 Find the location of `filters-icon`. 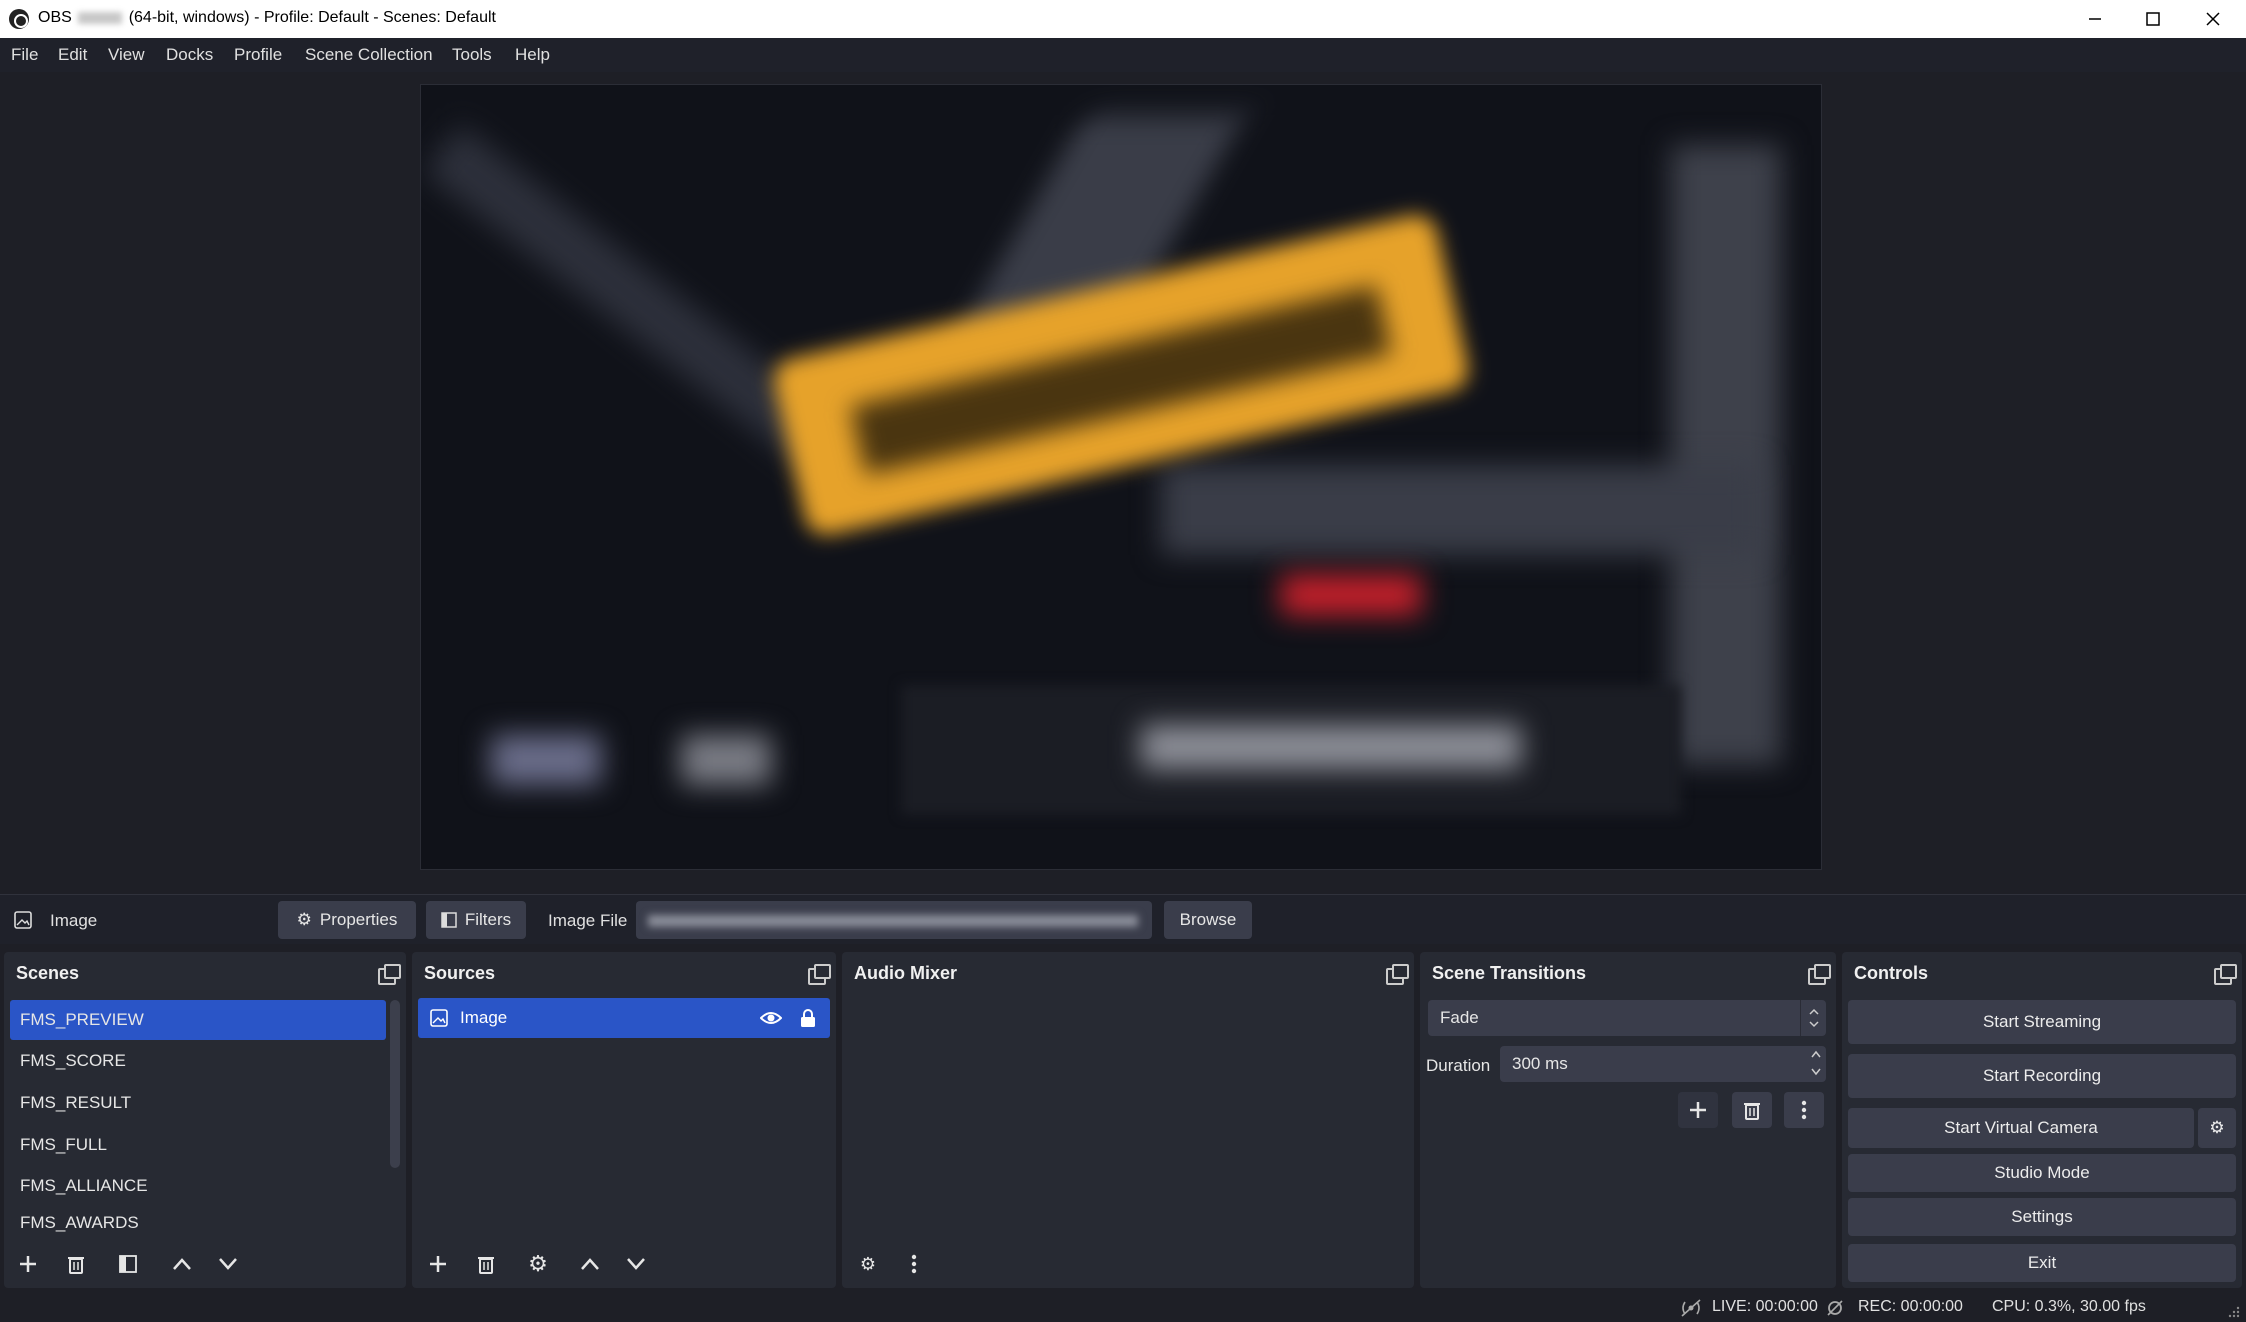

filters-icon is located at coordinates (449, 920).